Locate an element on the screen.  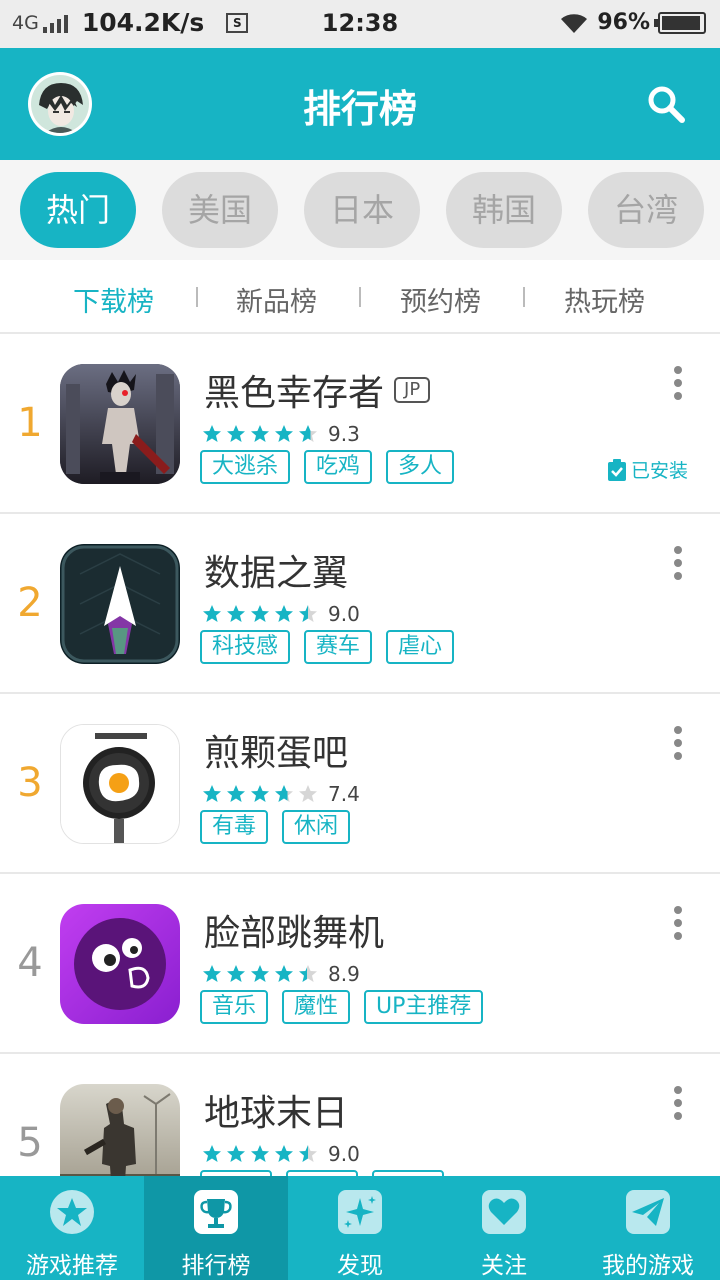
nav-my-games: 我的游戏 is located at coordinates (648, 1228).